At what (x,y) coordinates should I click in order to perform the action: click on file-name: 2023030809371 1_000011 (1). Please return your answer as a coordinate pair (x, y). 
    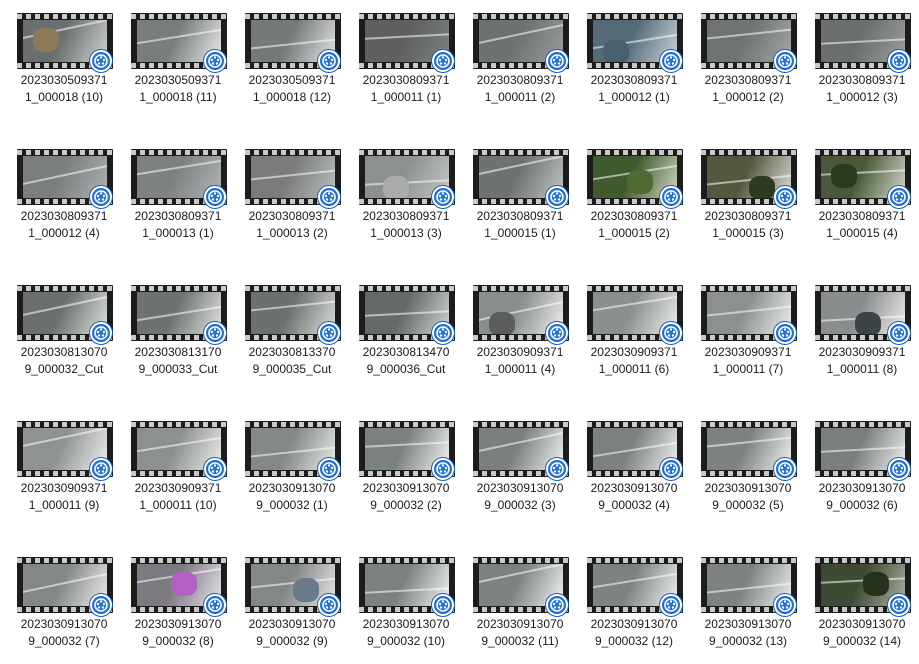
    Looking at the image, I should click on (406, 89).